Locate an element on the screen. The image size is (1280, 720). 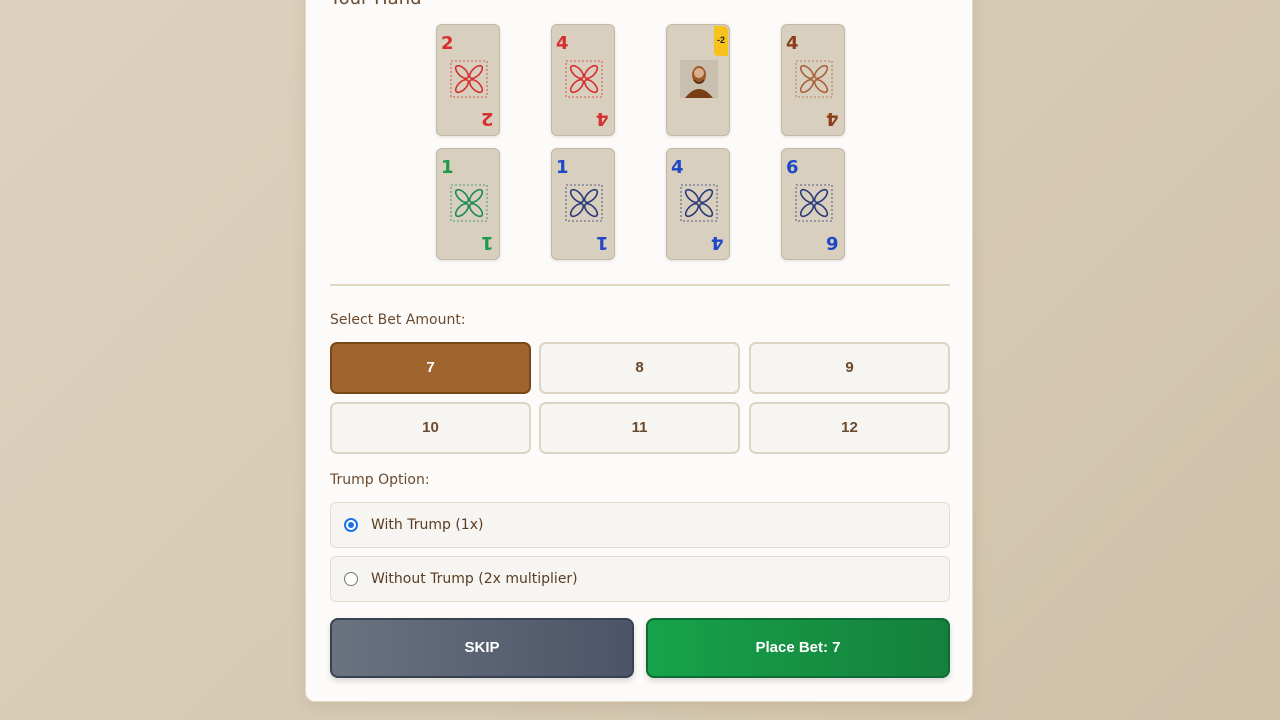
card-rank: 2 is located at coordinates (447, 43).